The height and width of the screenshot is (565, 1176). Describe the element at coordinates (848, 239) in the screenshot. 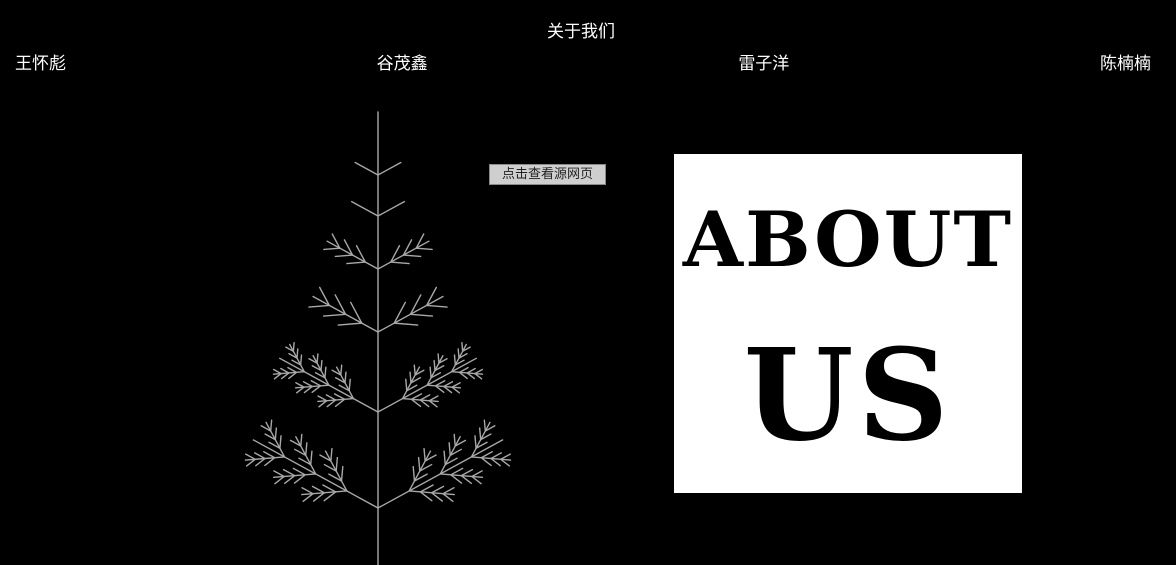

I see `about-image-text: ABOUT` at that location.